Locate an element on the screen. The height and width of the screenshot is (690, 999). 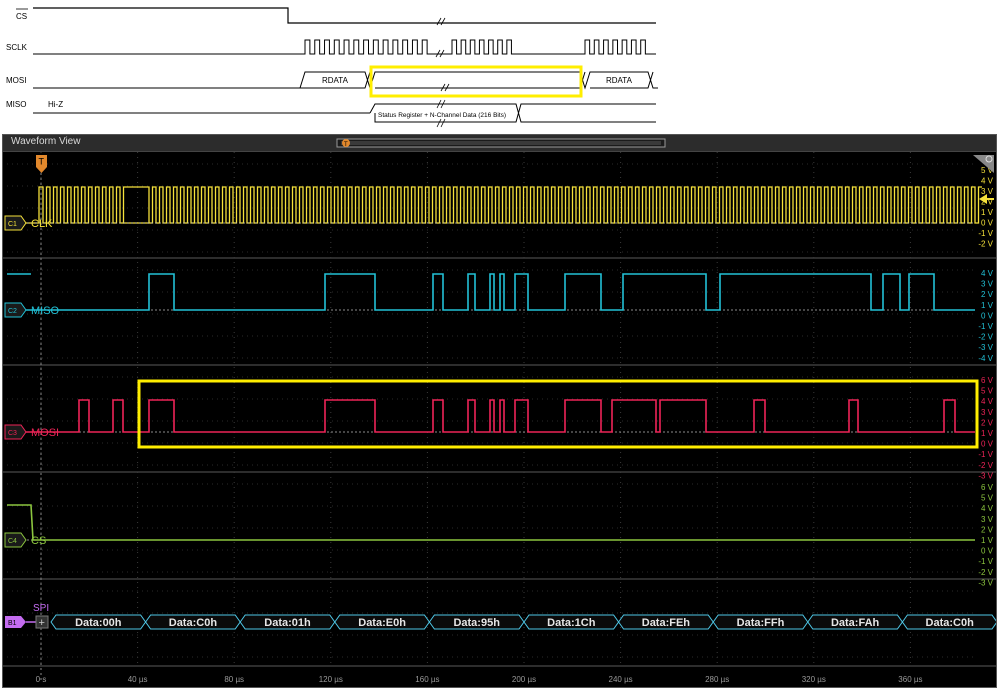
channel-name-mosi: MOSI is located at coordinates (45, 433).